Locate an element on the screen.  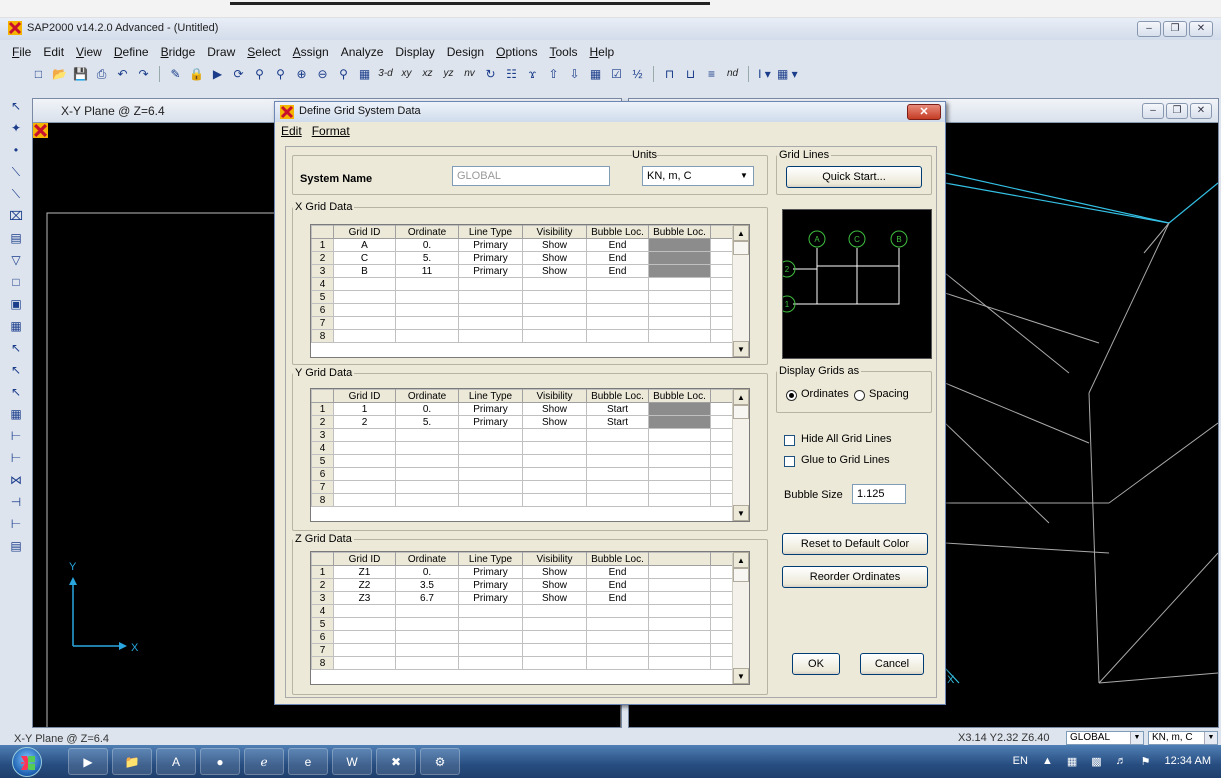
grid-cell: 5. is located at coordinates (427, 258).